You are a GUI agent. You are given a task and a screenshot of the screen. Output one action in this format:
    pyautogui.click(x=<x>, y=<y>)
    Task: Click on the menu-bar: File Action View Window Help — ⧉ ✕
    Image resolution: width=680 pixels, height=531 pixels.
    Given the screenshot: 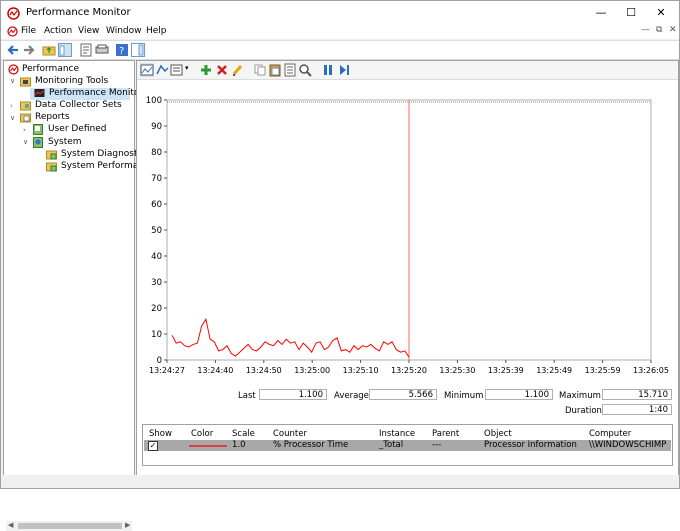 What is the action you would take?
    pyautogui.click(x=340, y=32)
    